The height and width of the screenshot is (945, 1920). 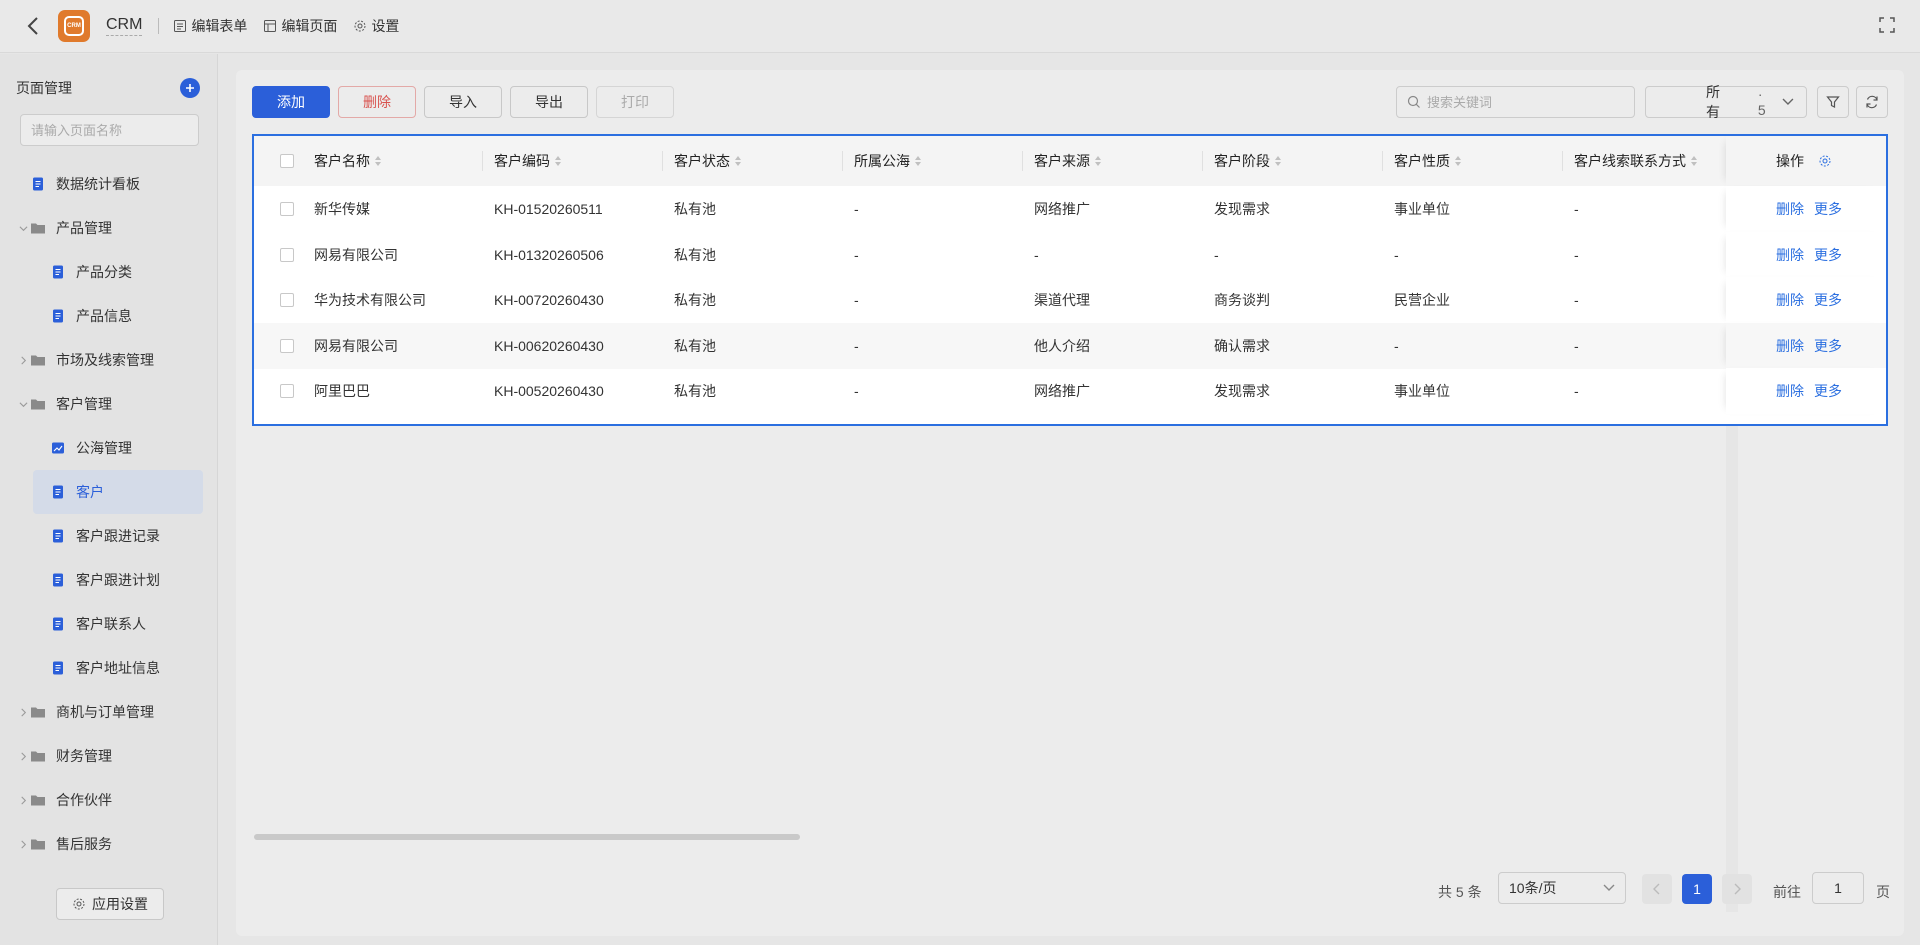 I want to click on print-button: 打印, so click(x=635, y=102).